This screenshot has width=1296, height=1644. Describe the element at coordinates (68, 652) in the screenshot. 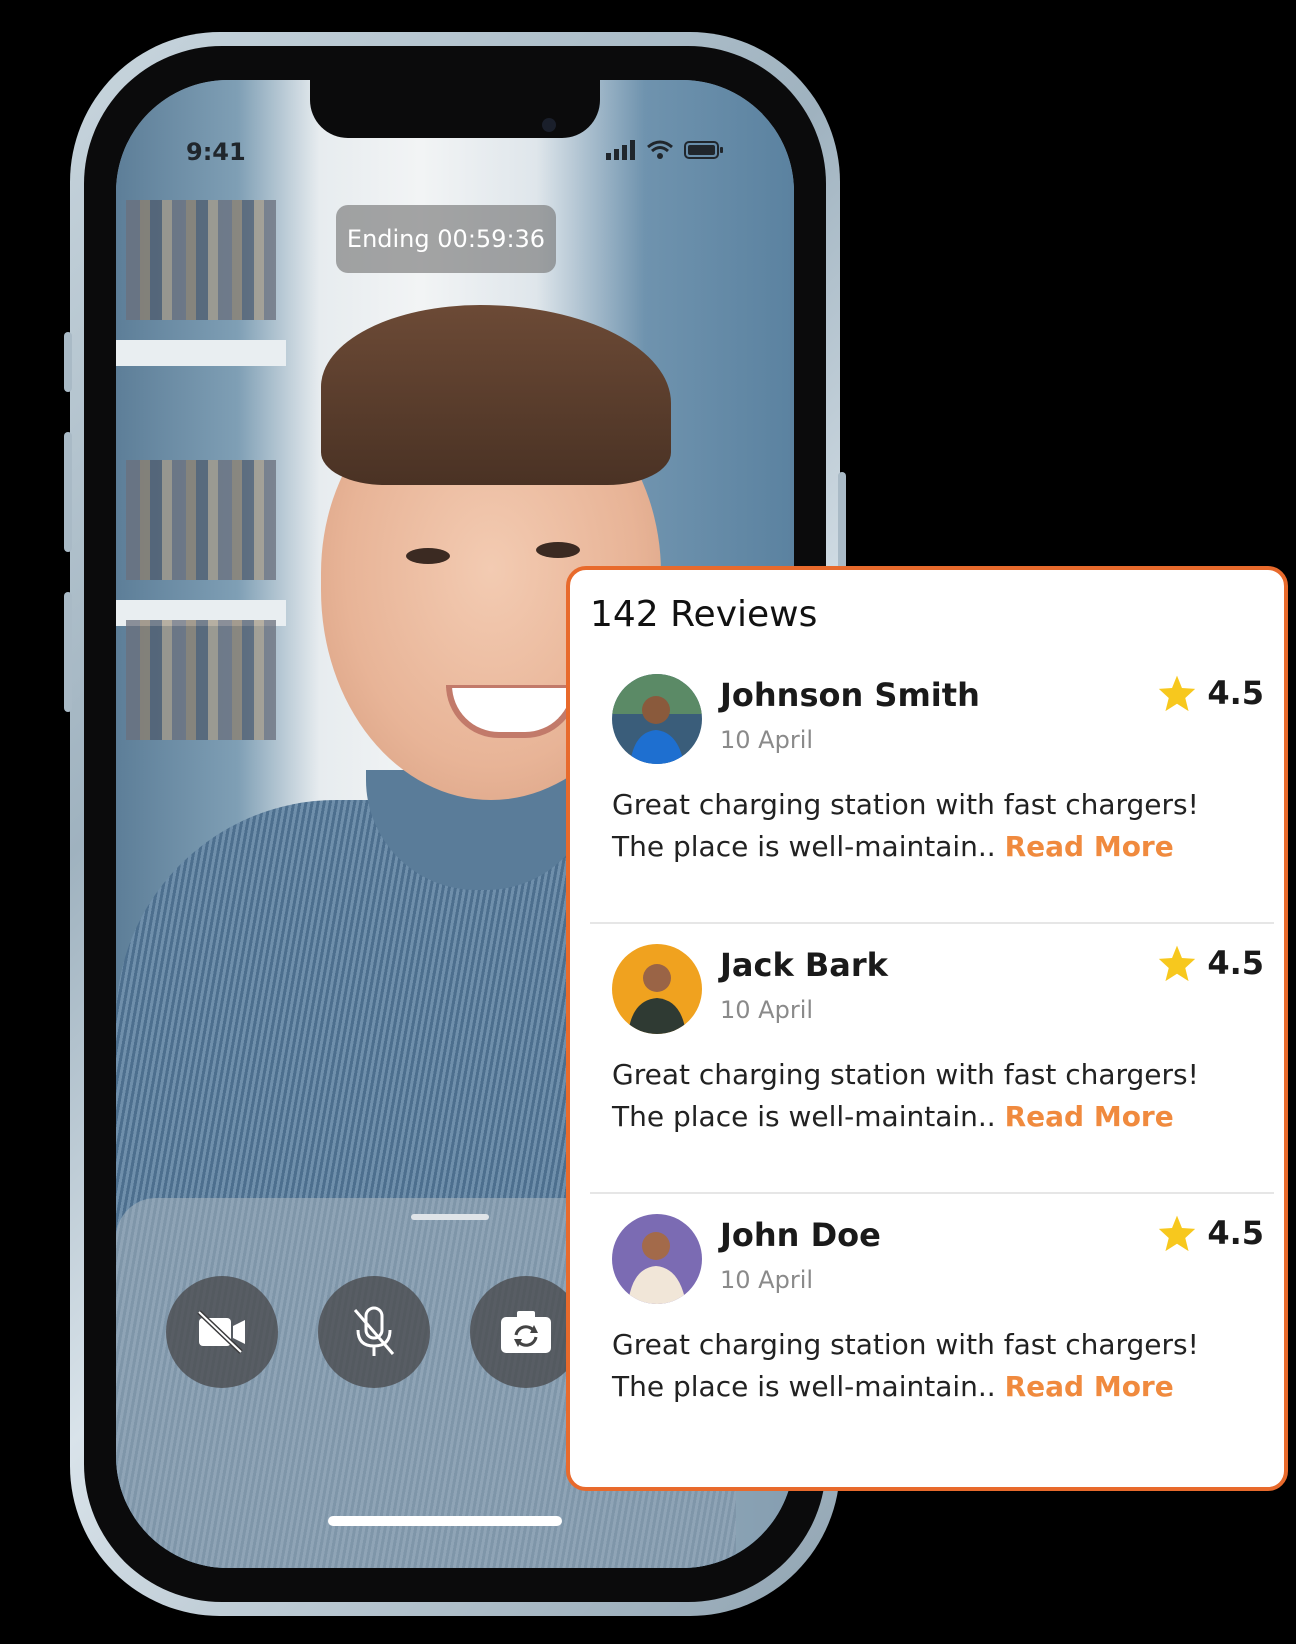

I see `volume-down-button` at that location.